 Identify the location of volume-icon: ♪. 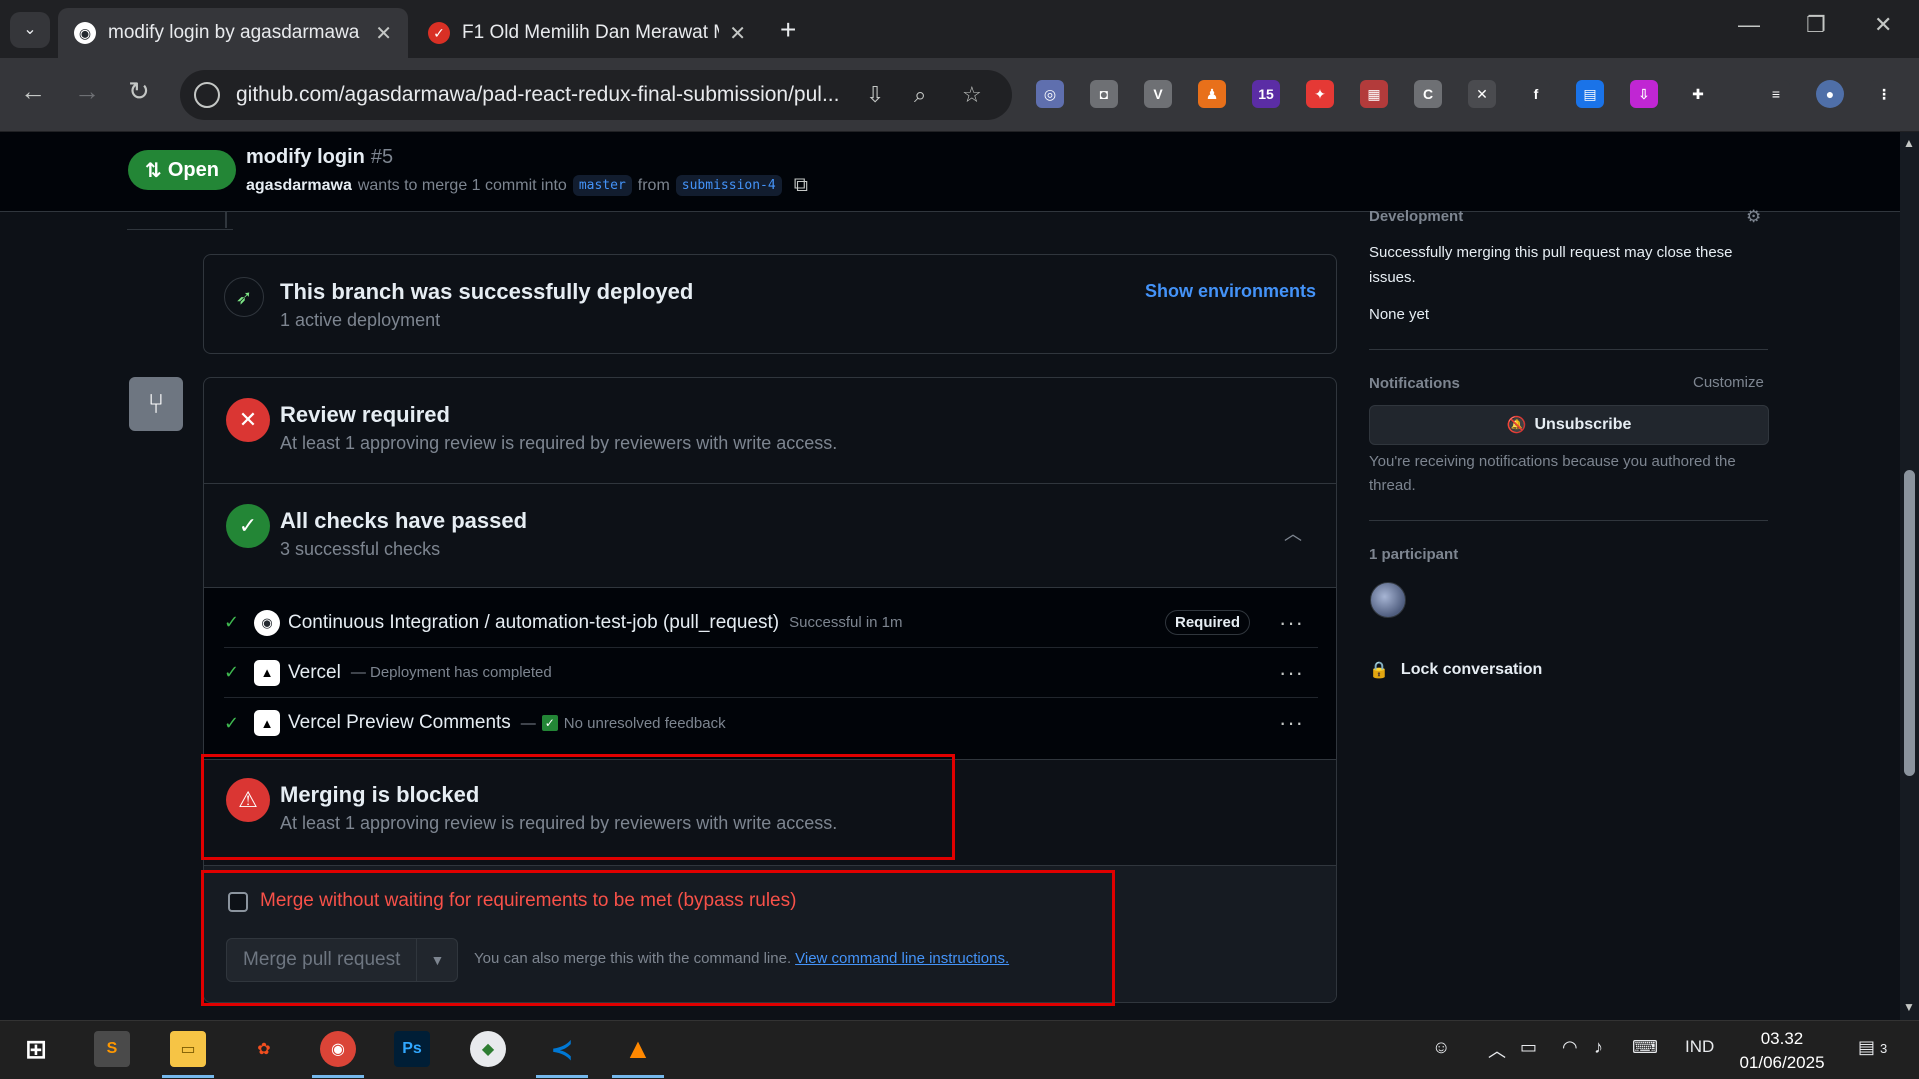
(1598, 1047).